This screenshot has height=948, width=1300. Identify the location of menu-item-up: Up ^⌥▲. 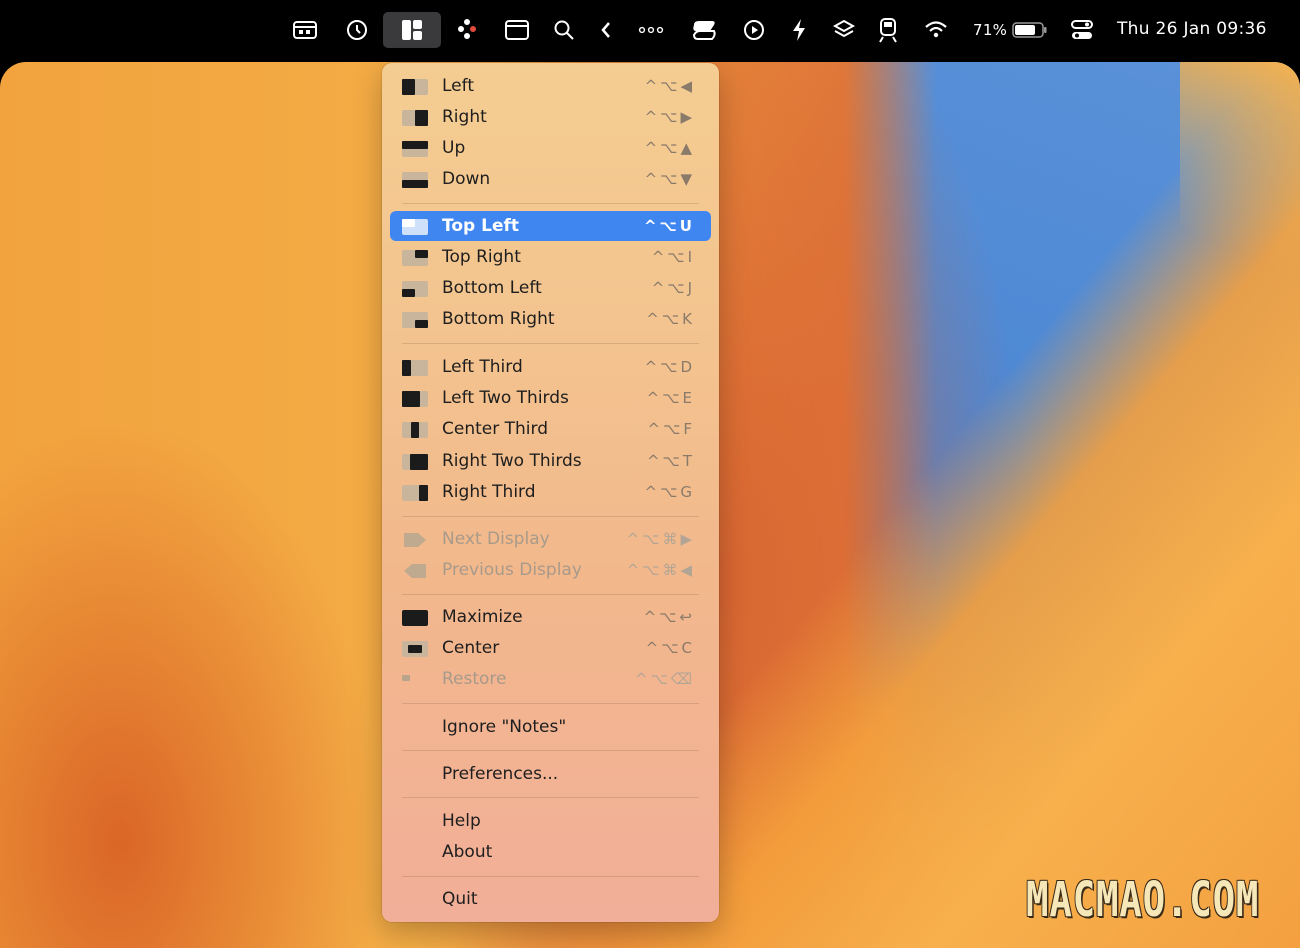
(550, 148).